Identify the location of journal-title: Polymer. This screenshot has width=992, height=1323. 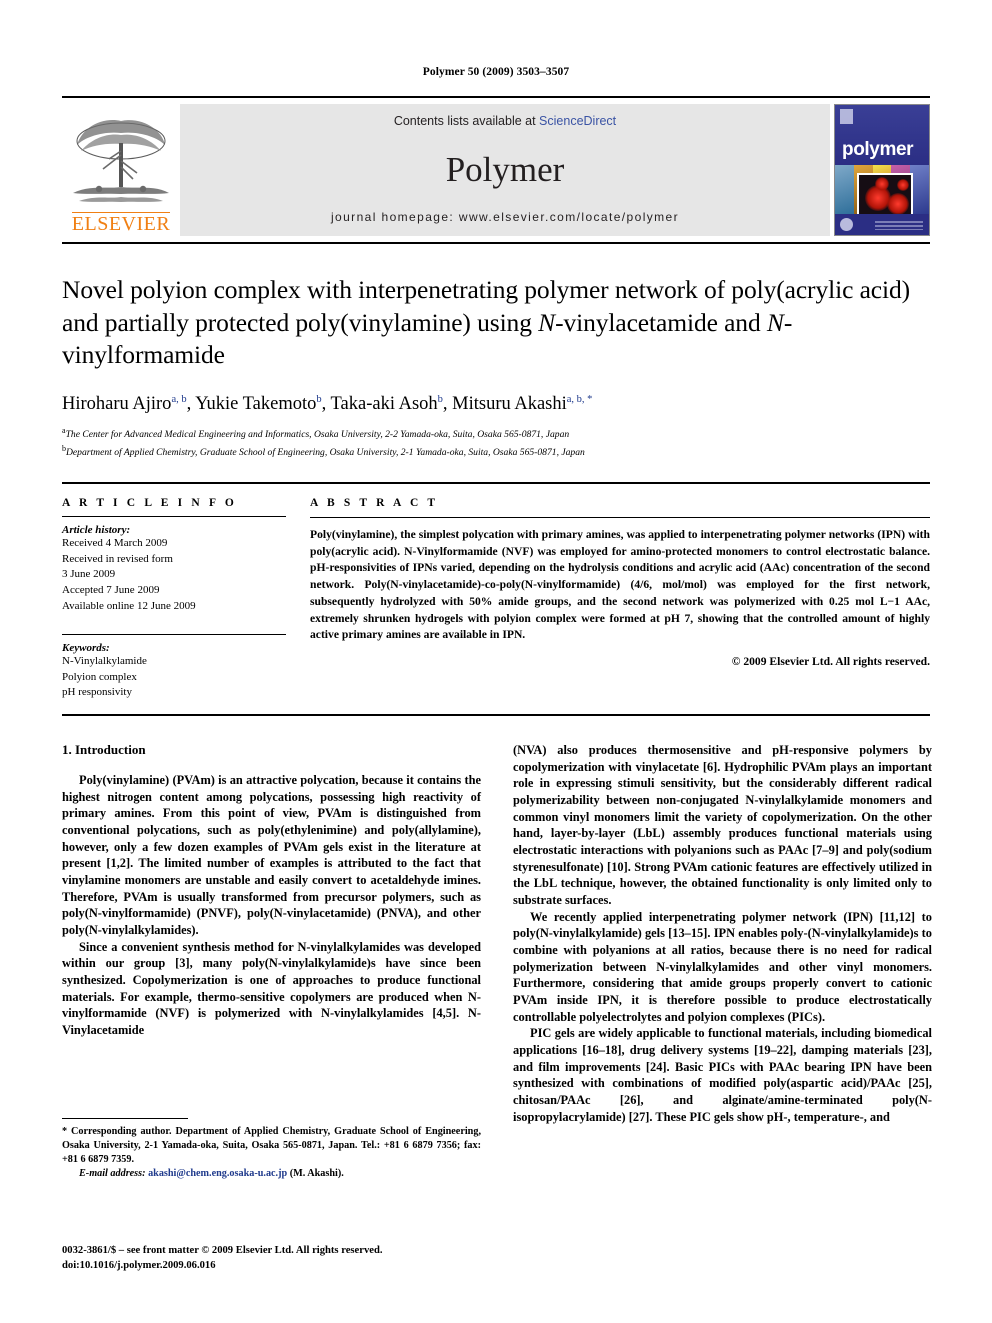
(505, 169).